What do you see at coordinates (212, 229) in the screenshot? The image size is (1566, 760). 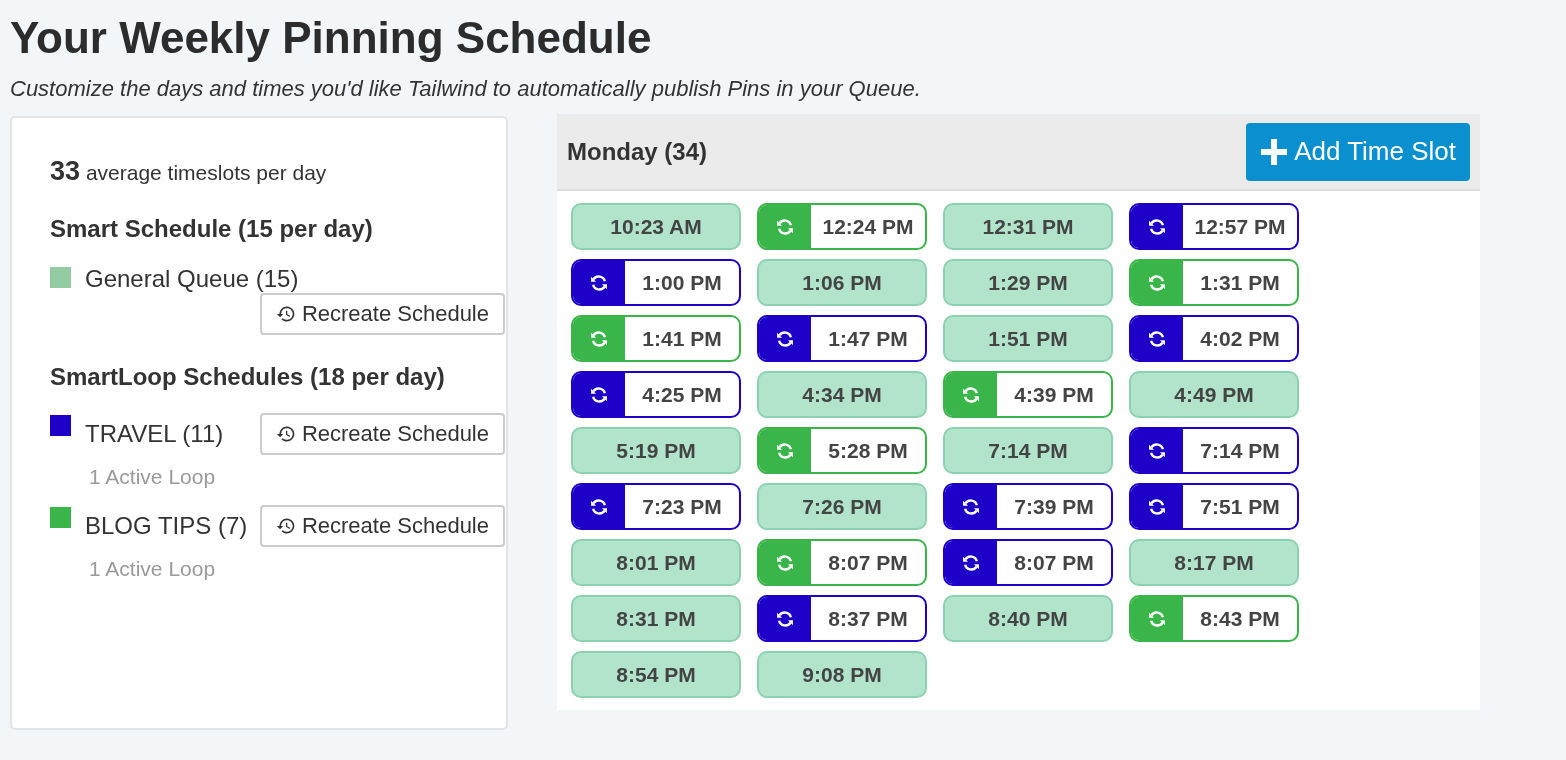 I see `section-heading: Smart Schedule (15 per day)` at bounding box center [212, 229].